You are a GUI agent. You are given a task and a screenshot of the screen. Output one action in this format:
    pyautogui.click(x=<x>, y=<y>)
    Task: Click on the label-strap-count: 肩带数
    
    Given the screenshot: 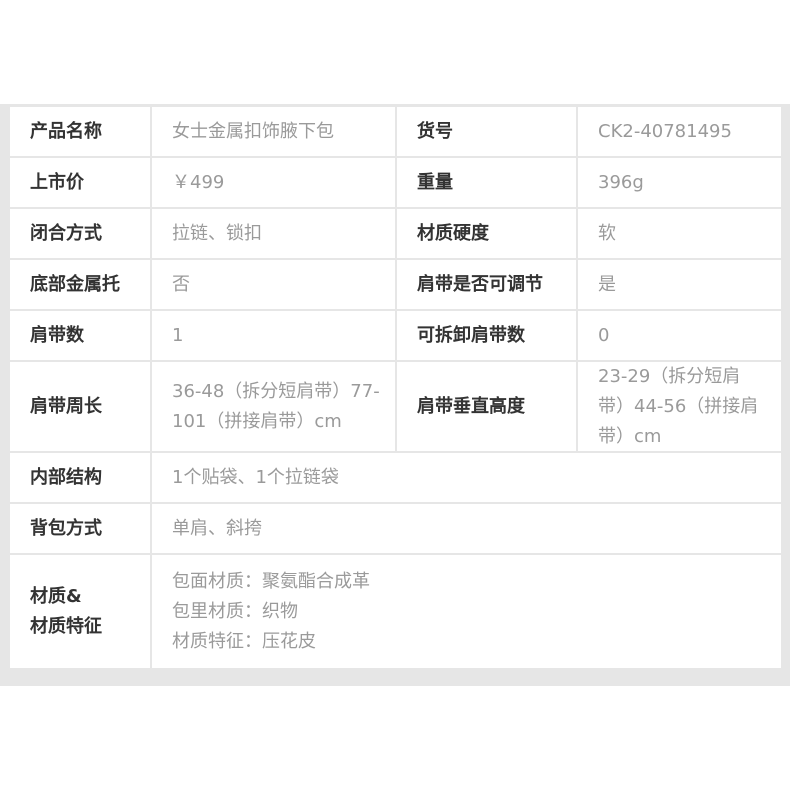 What is the action you would take?
    pyautogui.click(x=80, y=335)
    